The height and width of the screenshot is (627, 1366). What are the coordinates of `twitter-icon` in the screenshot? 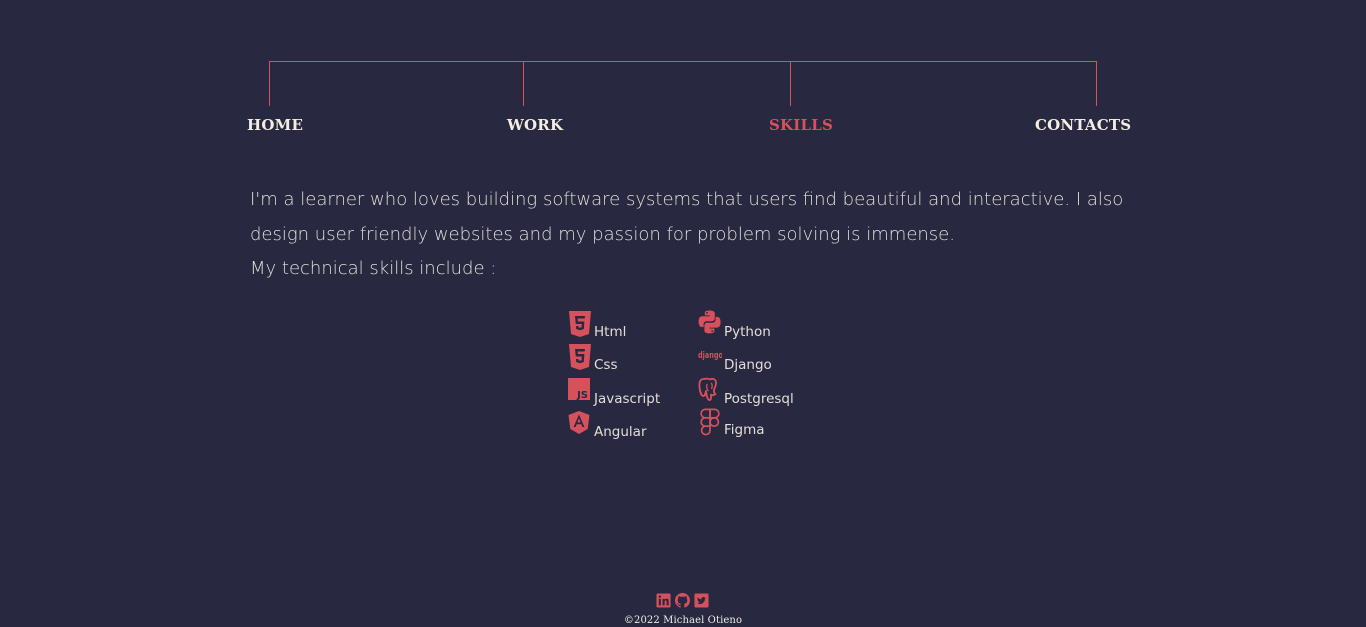 It's located at (701, 600).